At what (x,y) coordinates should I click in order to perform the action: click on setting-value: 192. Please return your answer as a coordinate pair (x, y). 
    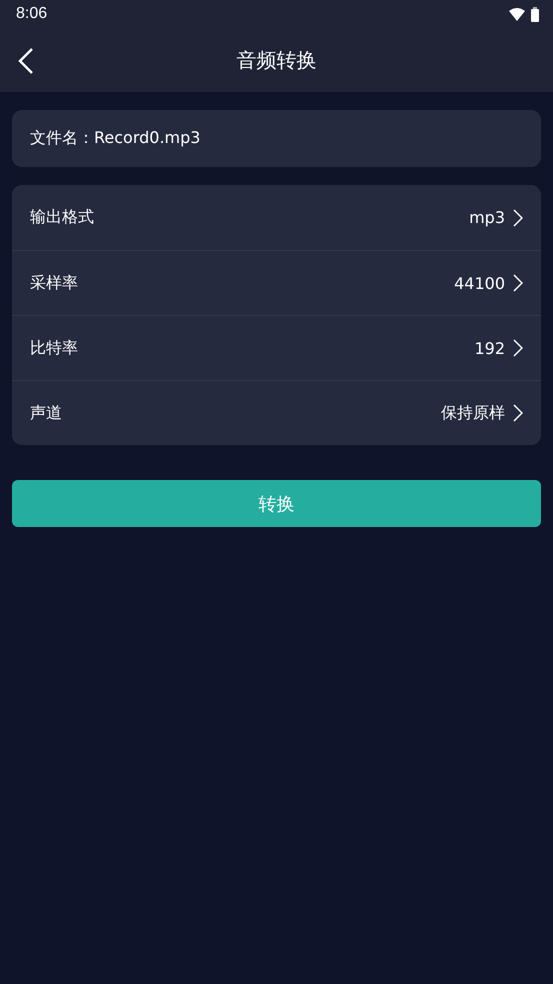
    Looking at the image, I should click on (489, 348).